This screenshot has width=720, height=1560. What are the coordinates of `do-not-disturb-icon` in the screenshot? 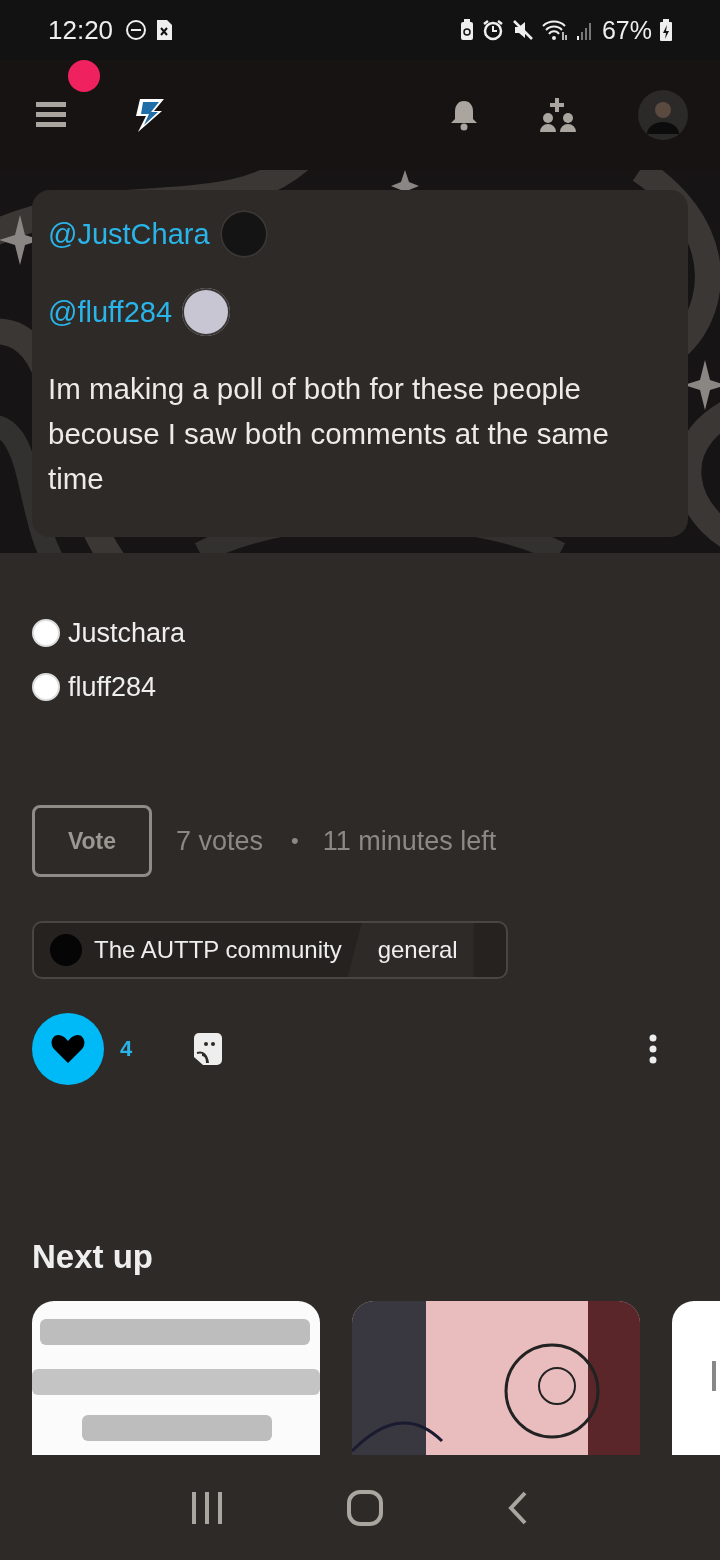 It's located at (136, 30).